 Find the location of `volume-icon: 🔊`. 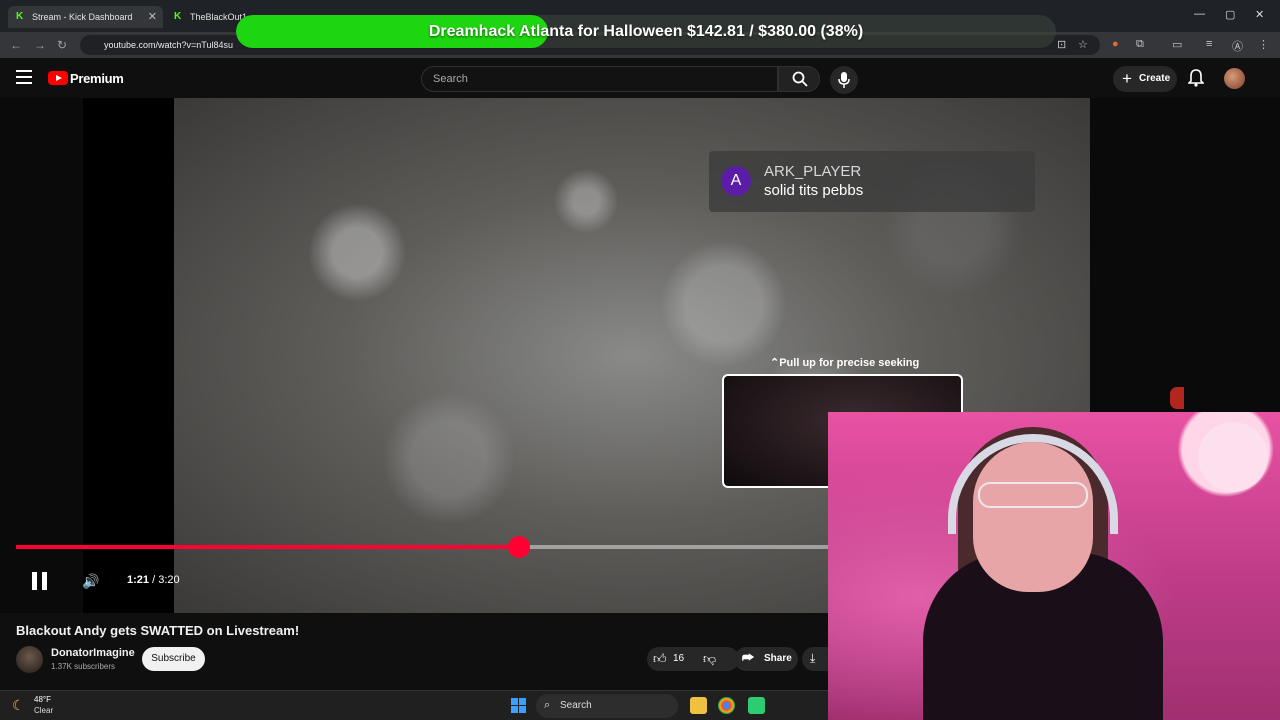

volume-icon: 🔊 is located at coordinates (90, 581).